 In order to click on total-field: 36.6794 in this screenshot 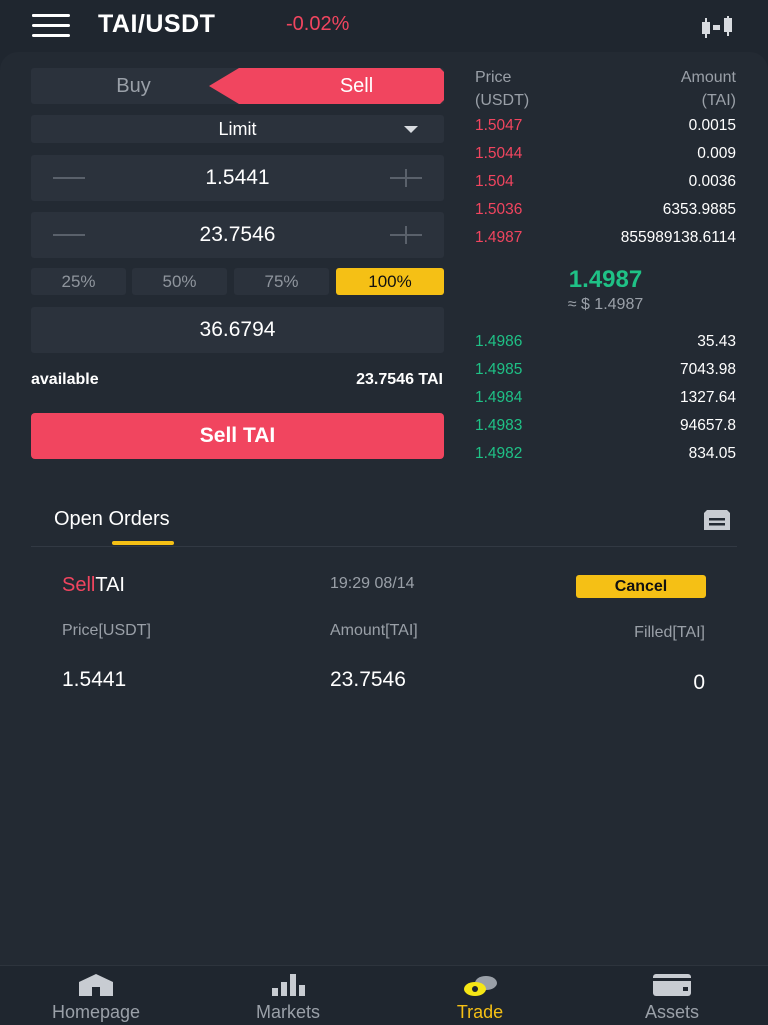, I will do `click(237, 330)`.